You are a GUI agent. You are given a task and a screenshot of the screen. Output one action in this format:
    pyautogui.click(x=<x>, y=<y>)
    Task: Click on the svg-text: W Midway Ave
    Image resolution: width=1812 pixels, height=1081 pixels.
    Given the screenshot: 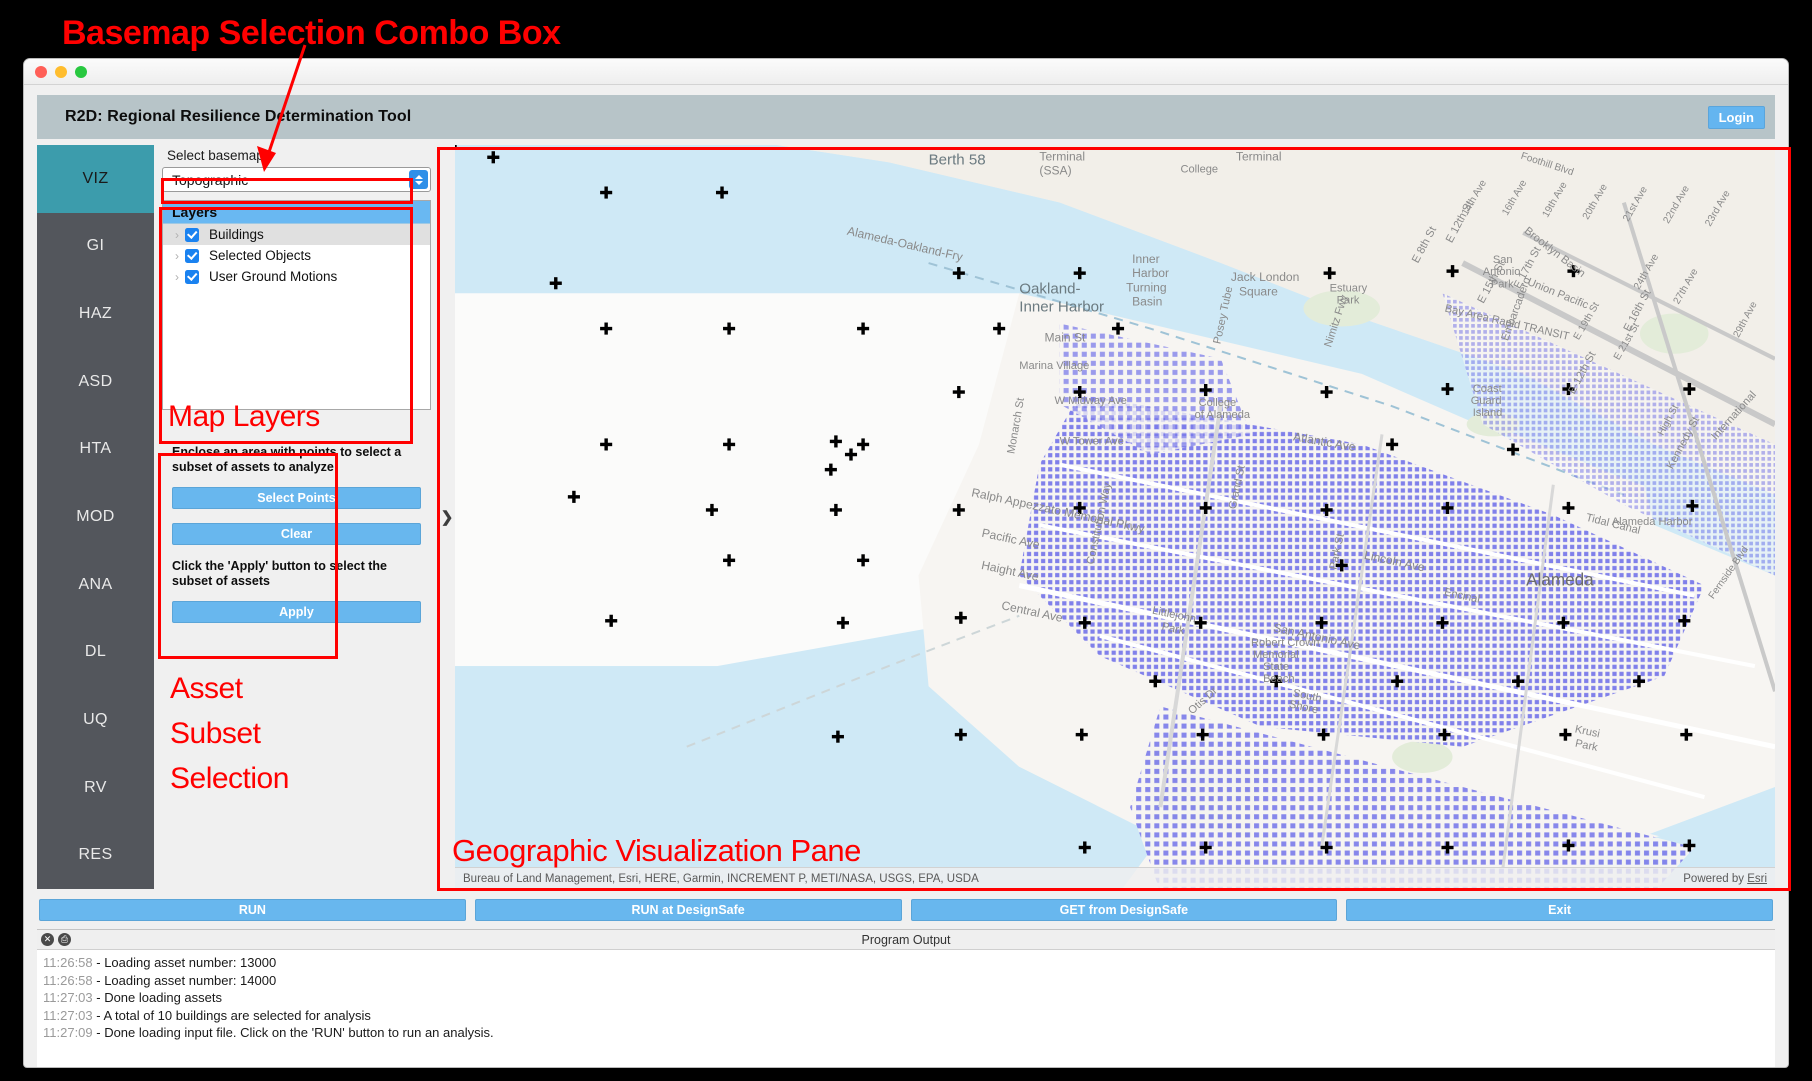 What is the action you would take?
    pyautogui.click(x=1091, y=401)
    